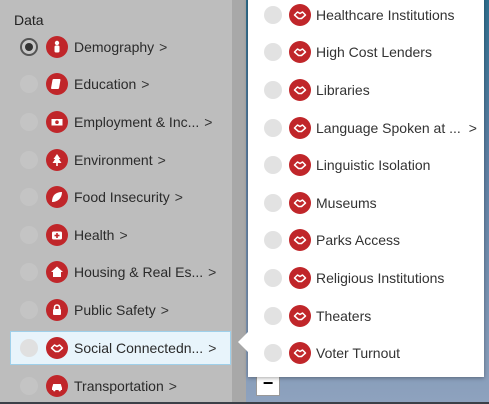  Describe the element at coordinates (57, 46) in the screenshot. I see `person-icon` at that location.